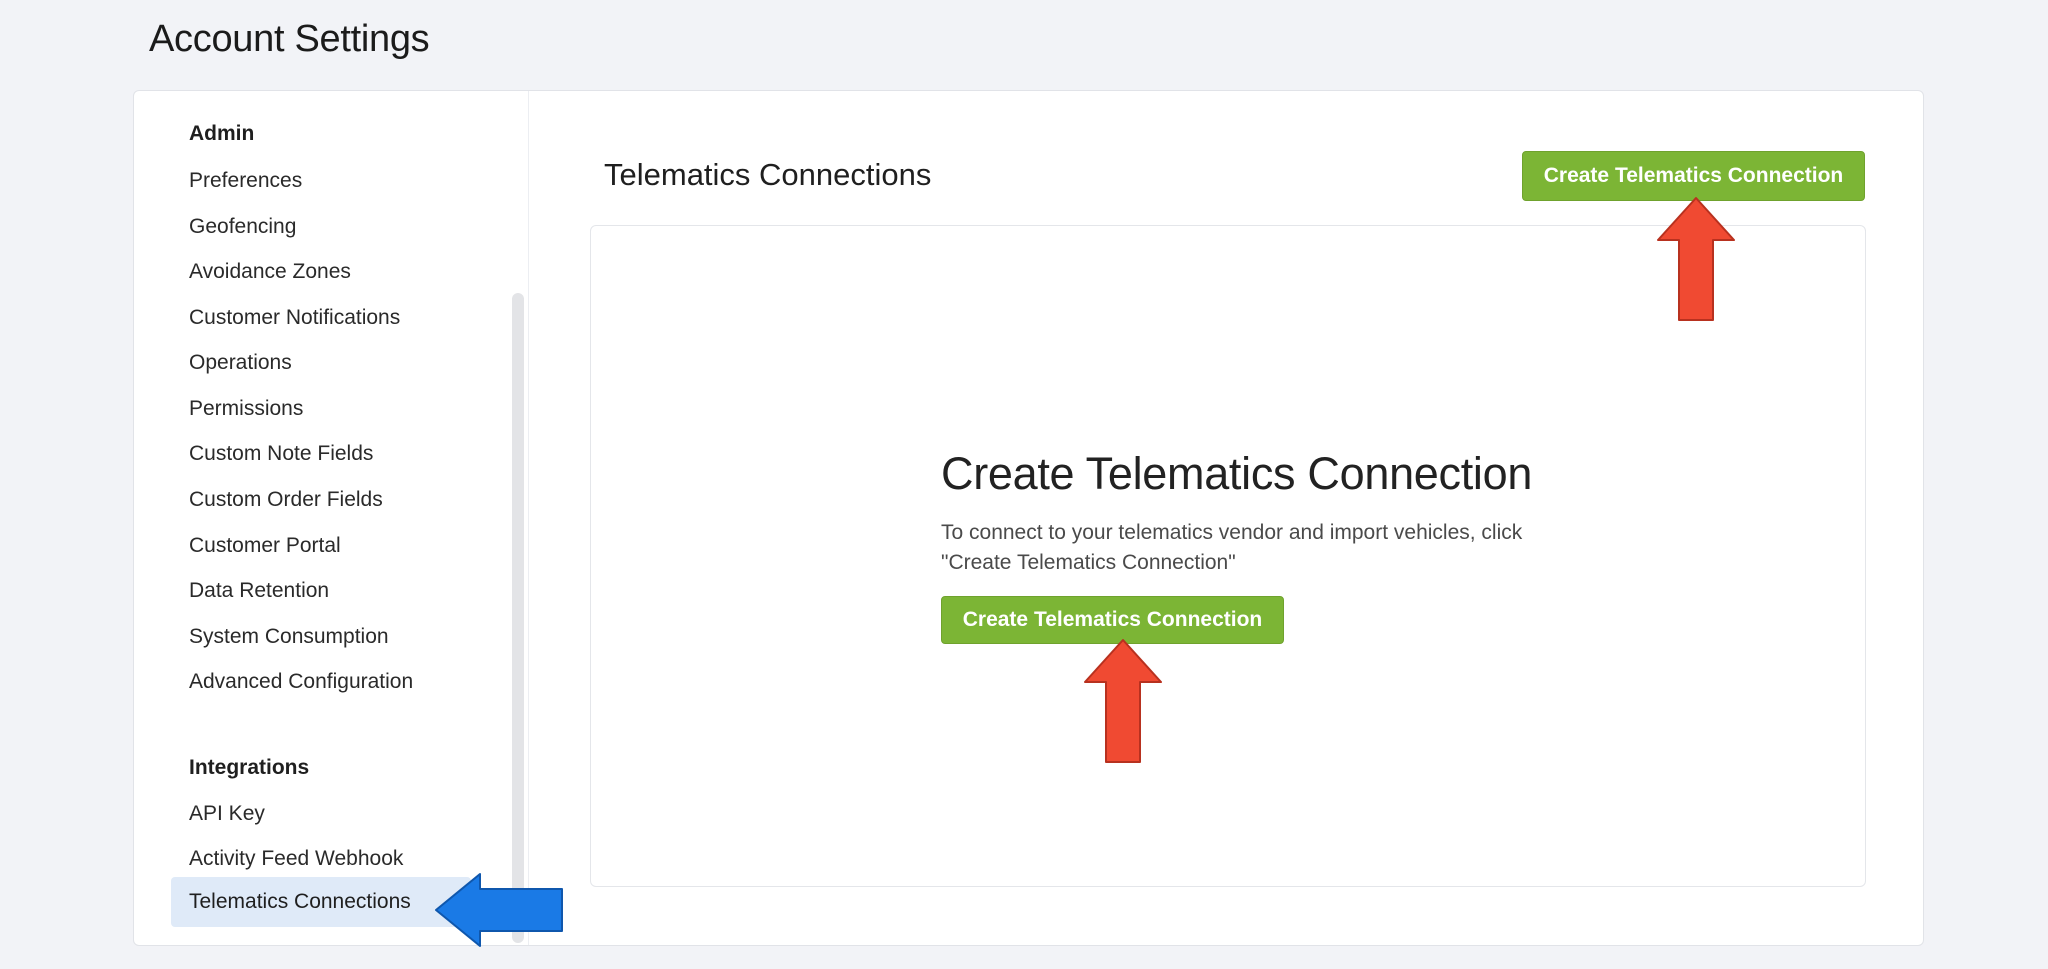 The width and height of the screenshot is (2048, 969). I want to click on sidebar-item-custom-order-fields: Custom Order Fields, so click(286, 500).